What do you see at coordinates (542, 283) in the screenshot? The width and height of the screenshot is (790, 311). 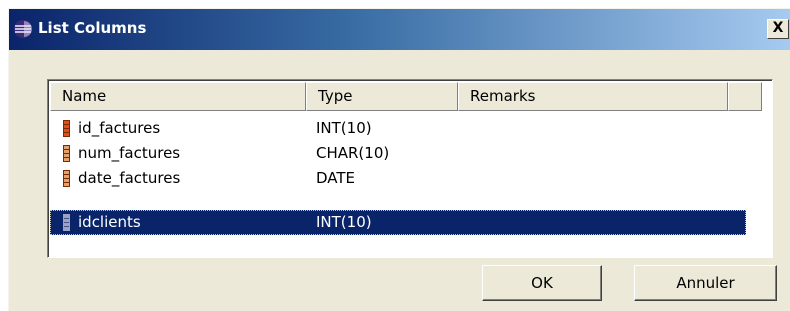 I see `ok-button: OK` at bounding box center [542, 283].